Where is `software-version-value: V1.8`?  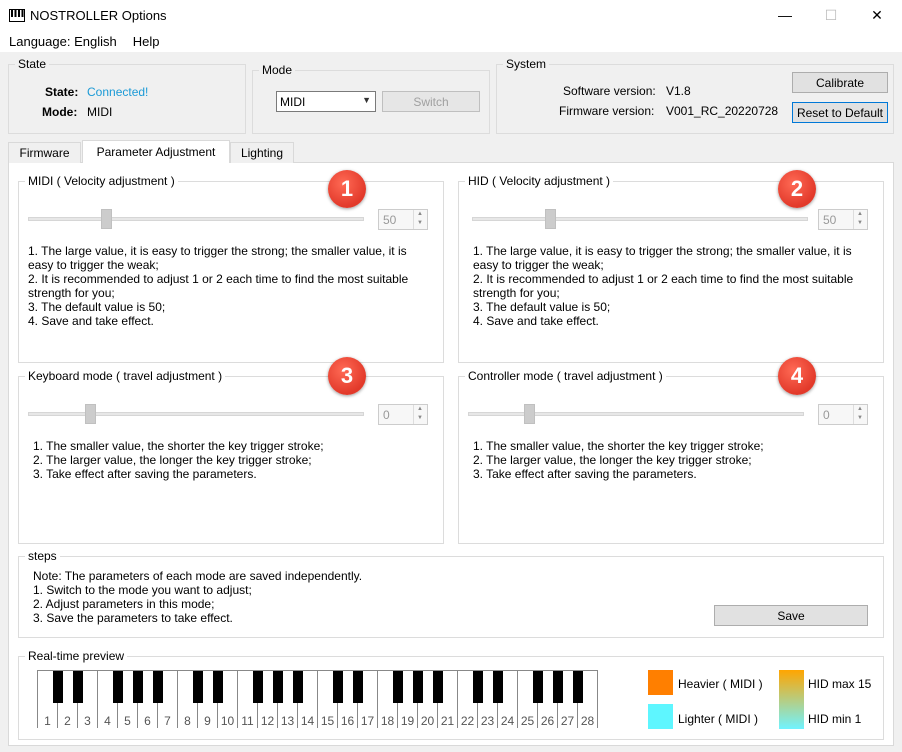 software-version-value: V1.8 is located at coordinates (678, 91).